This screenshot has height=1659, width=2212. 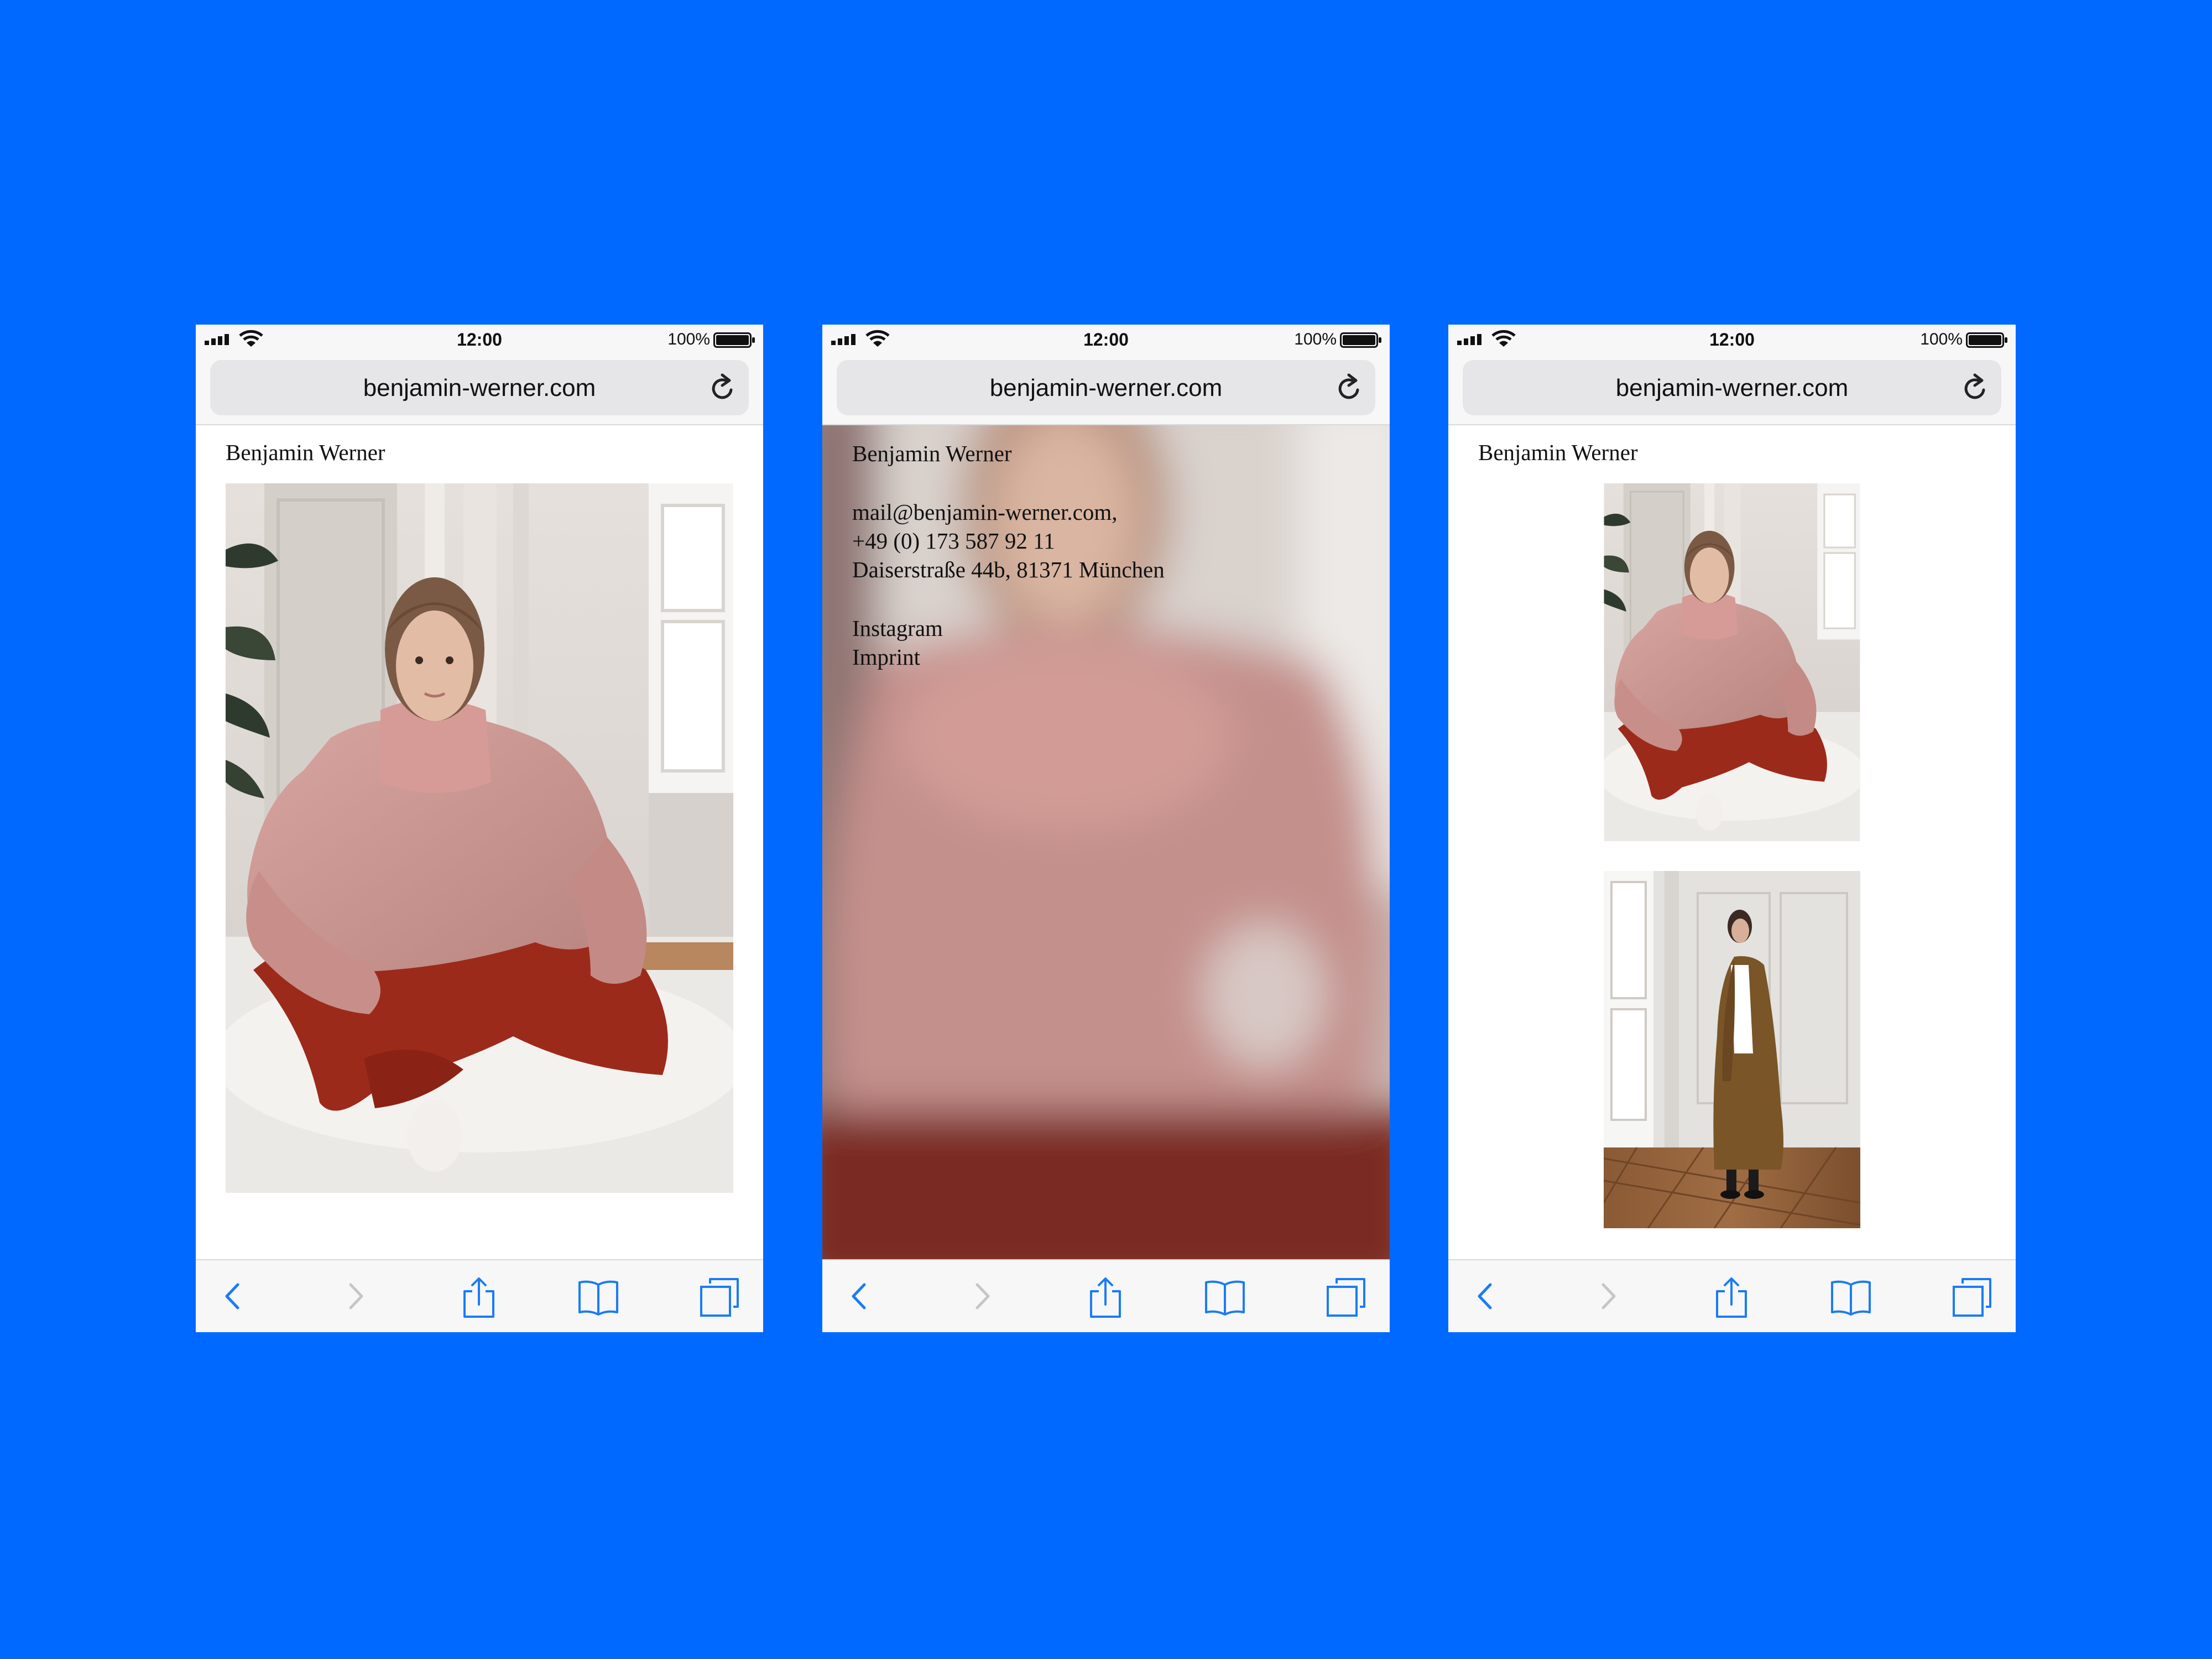 What do you see at coordinates (1732, 1050) in the screenshot?
I see `thumbnail-brown-coat` at bounding box center [1732, 1050].